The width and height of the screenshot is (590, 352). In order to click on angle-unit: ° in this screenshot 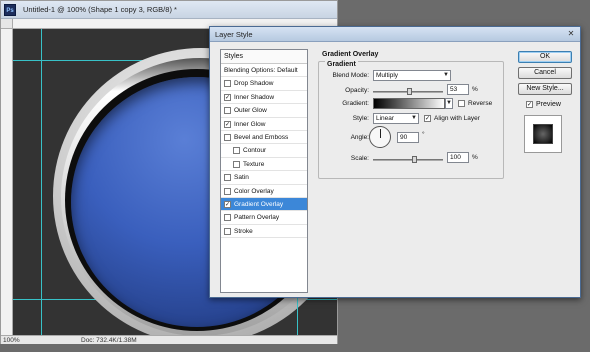, I will do `click(423, 134)`.